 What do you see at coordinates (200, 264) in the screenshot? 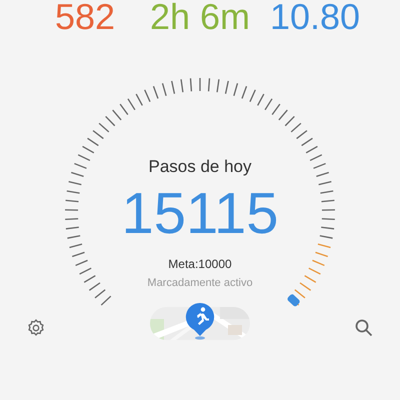
I see `goal-label: Meta:10000` at bounding box center [200, 264].